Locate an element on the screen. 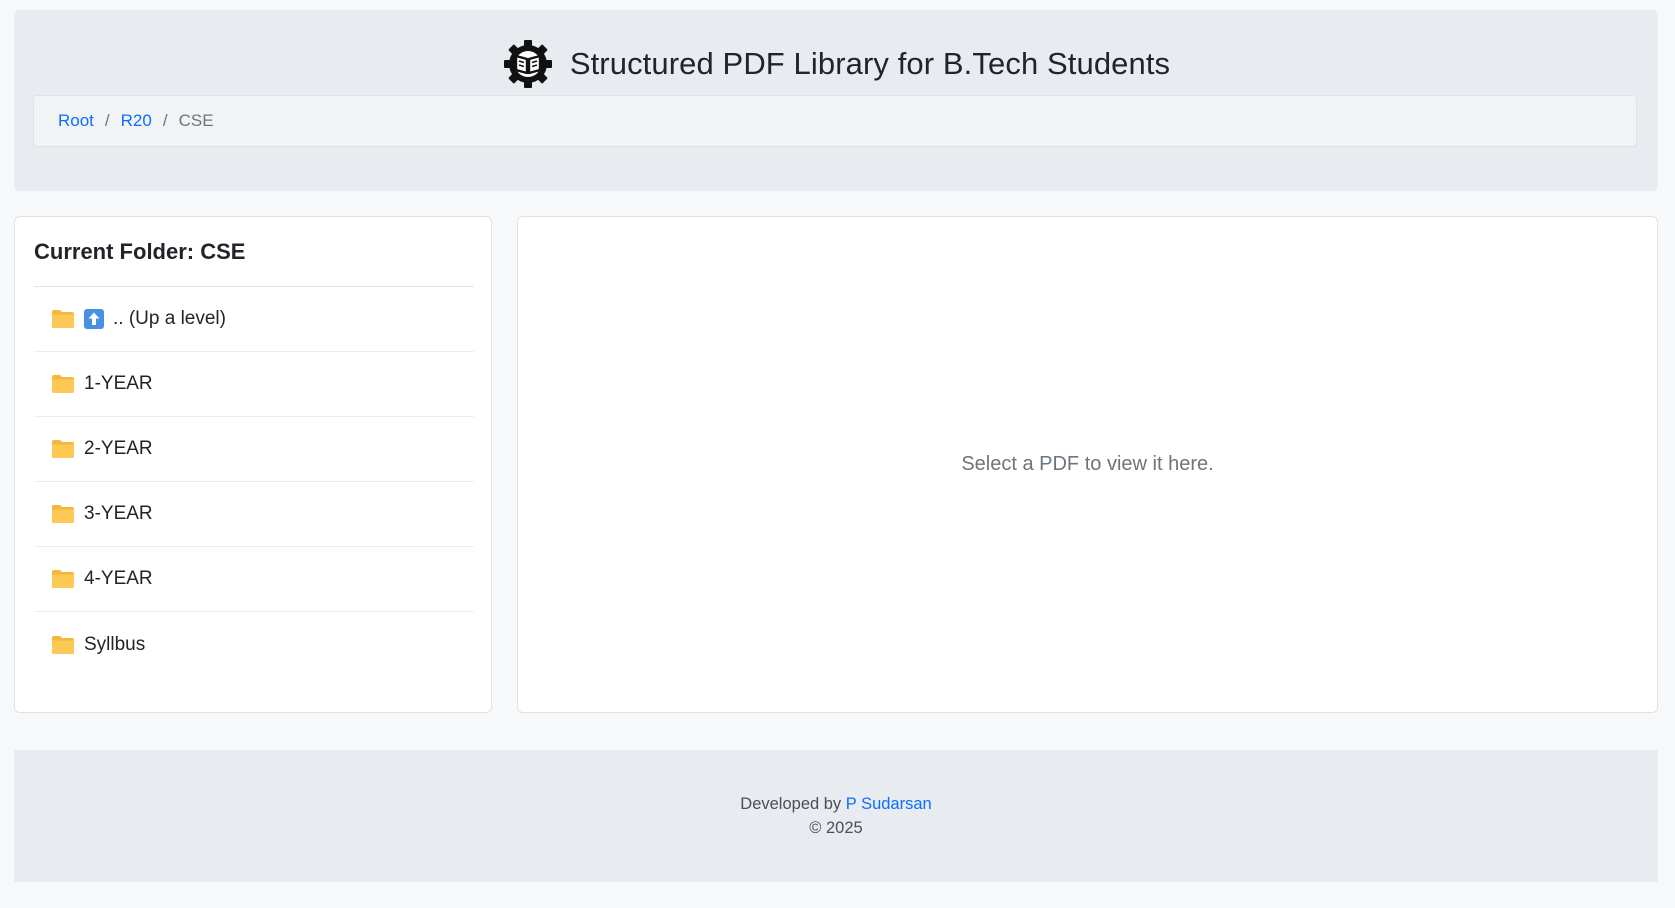 This screenshot has width=1675, height=908. page-footer: Developed by P Sudarsan © 2025 is located at coordinates (836, 816).